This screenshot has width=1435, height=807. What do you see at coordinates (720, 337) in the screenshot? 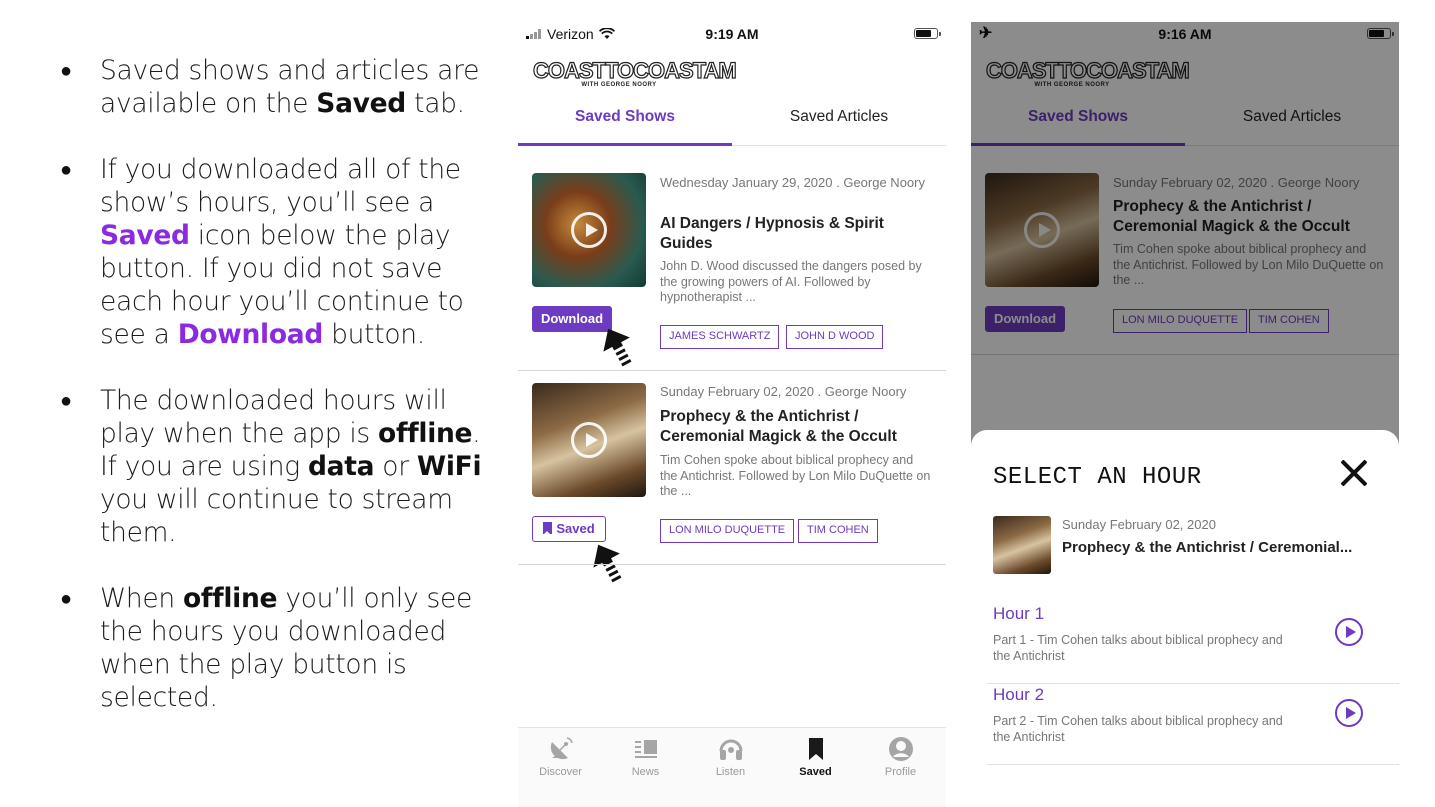
I see `guest-tag: JAMES SCHWARTZ` at bounding box center [720, 337].